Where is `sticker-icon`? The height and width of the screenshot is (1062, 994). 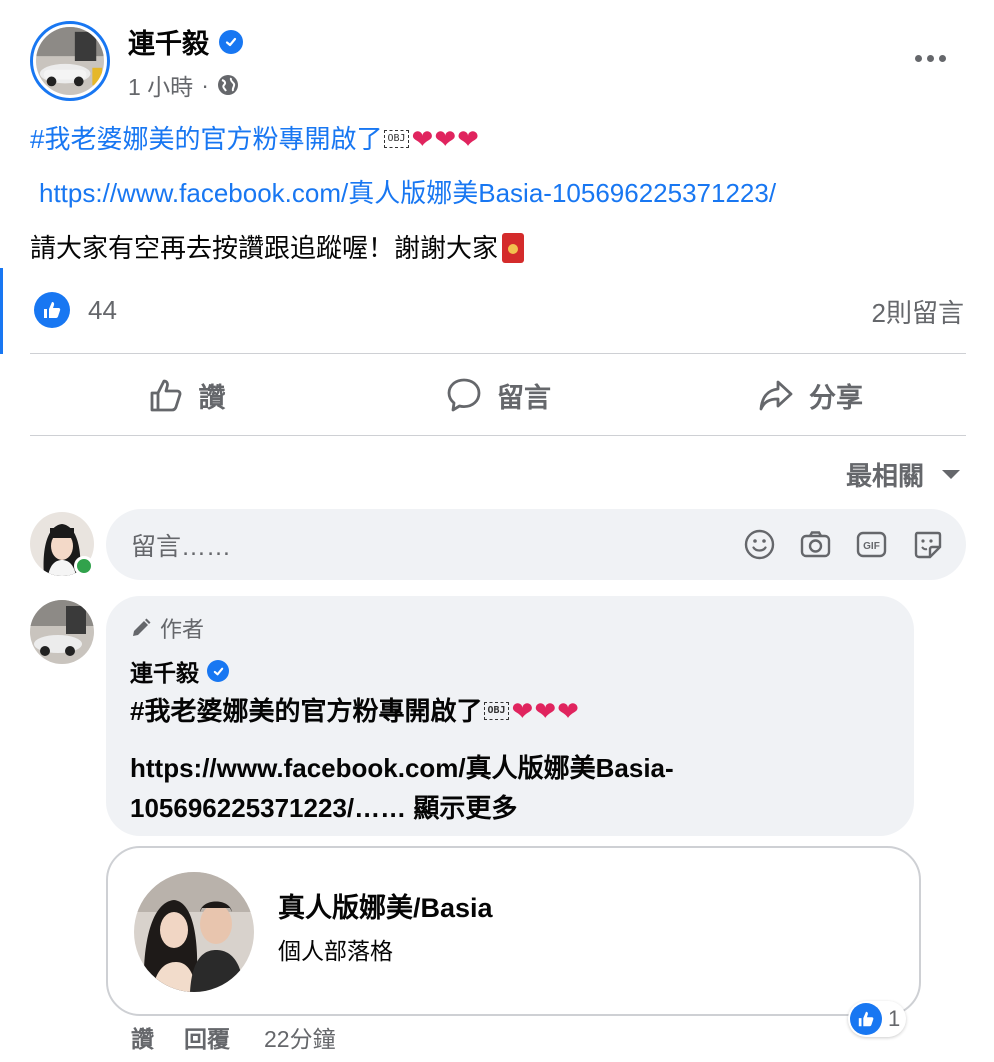
sticker-icon is located at coordinates (927, 544).